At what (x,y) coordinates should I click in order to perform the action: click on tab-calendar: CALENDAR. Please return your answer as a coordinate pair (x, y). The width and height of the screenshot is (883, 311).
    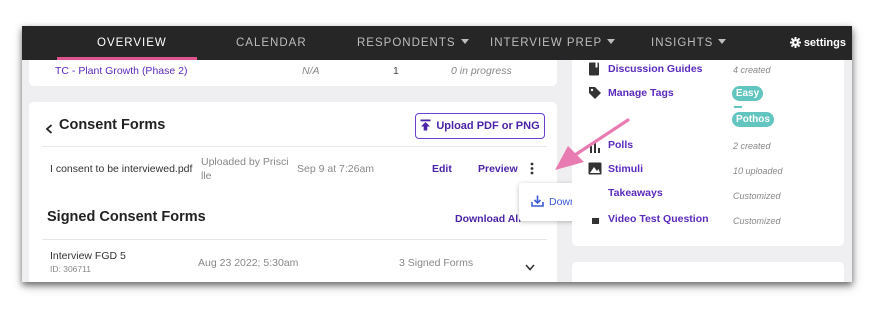
    Looking at the image, I should click on (271, 43).